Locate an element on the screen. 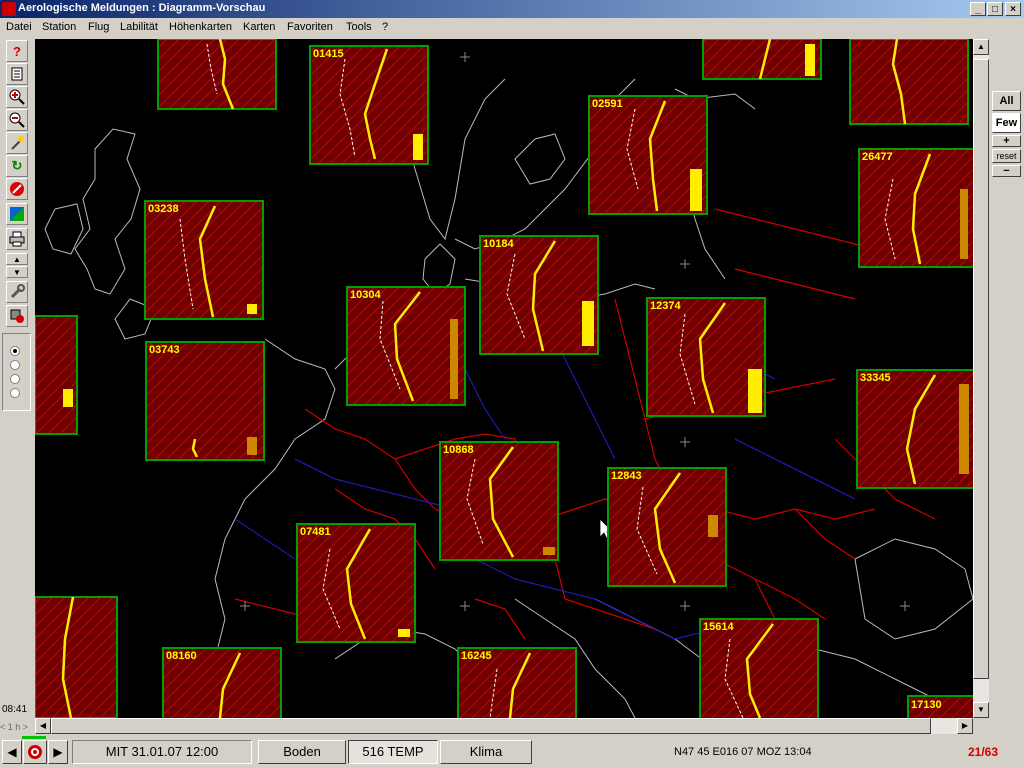 This screenshot has height=768, width=1024. station-label: 15614 is located at coordinates (718, 627).